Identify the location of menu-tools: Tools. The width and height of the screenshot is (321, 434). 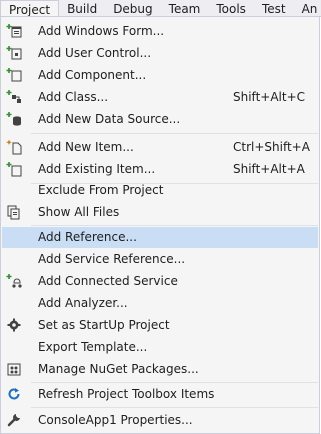
(231, 8).